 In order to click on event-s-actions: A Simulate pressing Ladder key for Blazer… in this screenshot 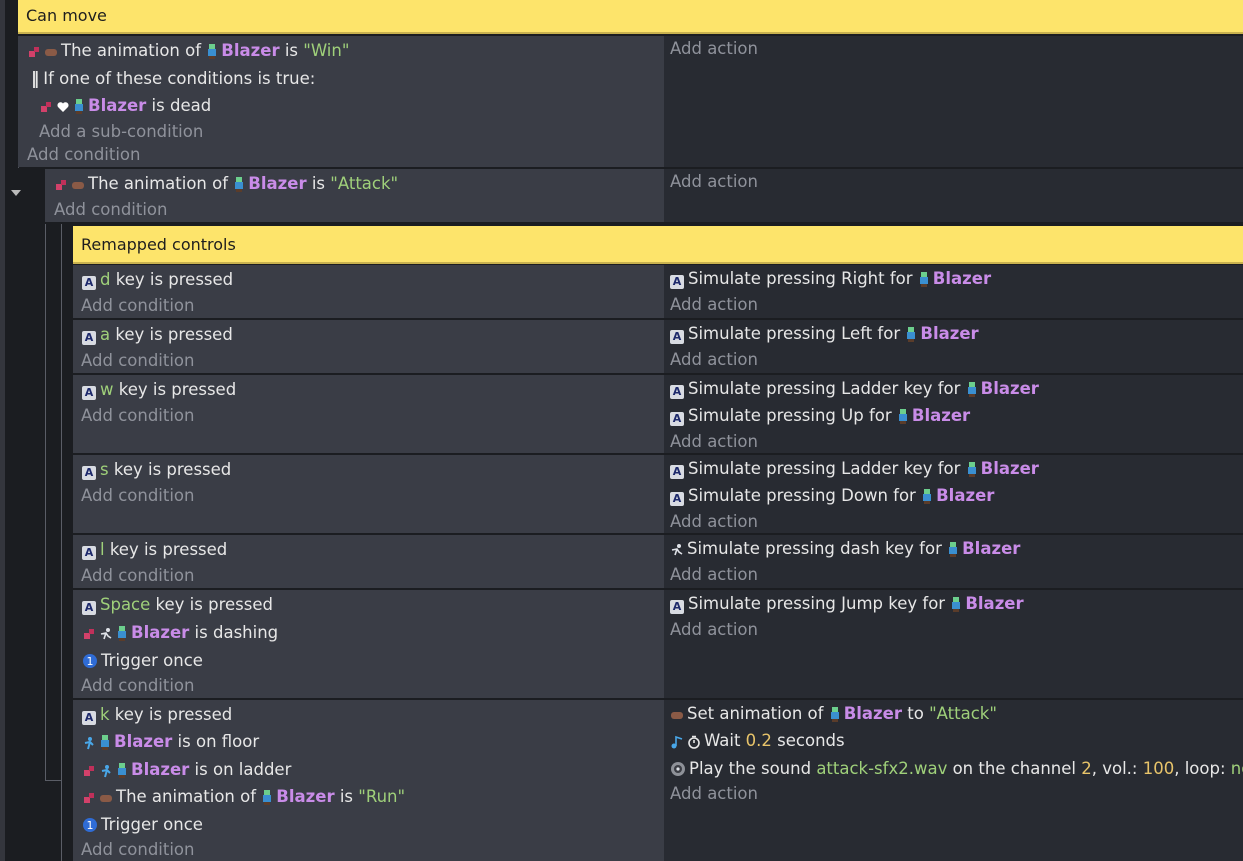, I will do `click(953, 494)`.